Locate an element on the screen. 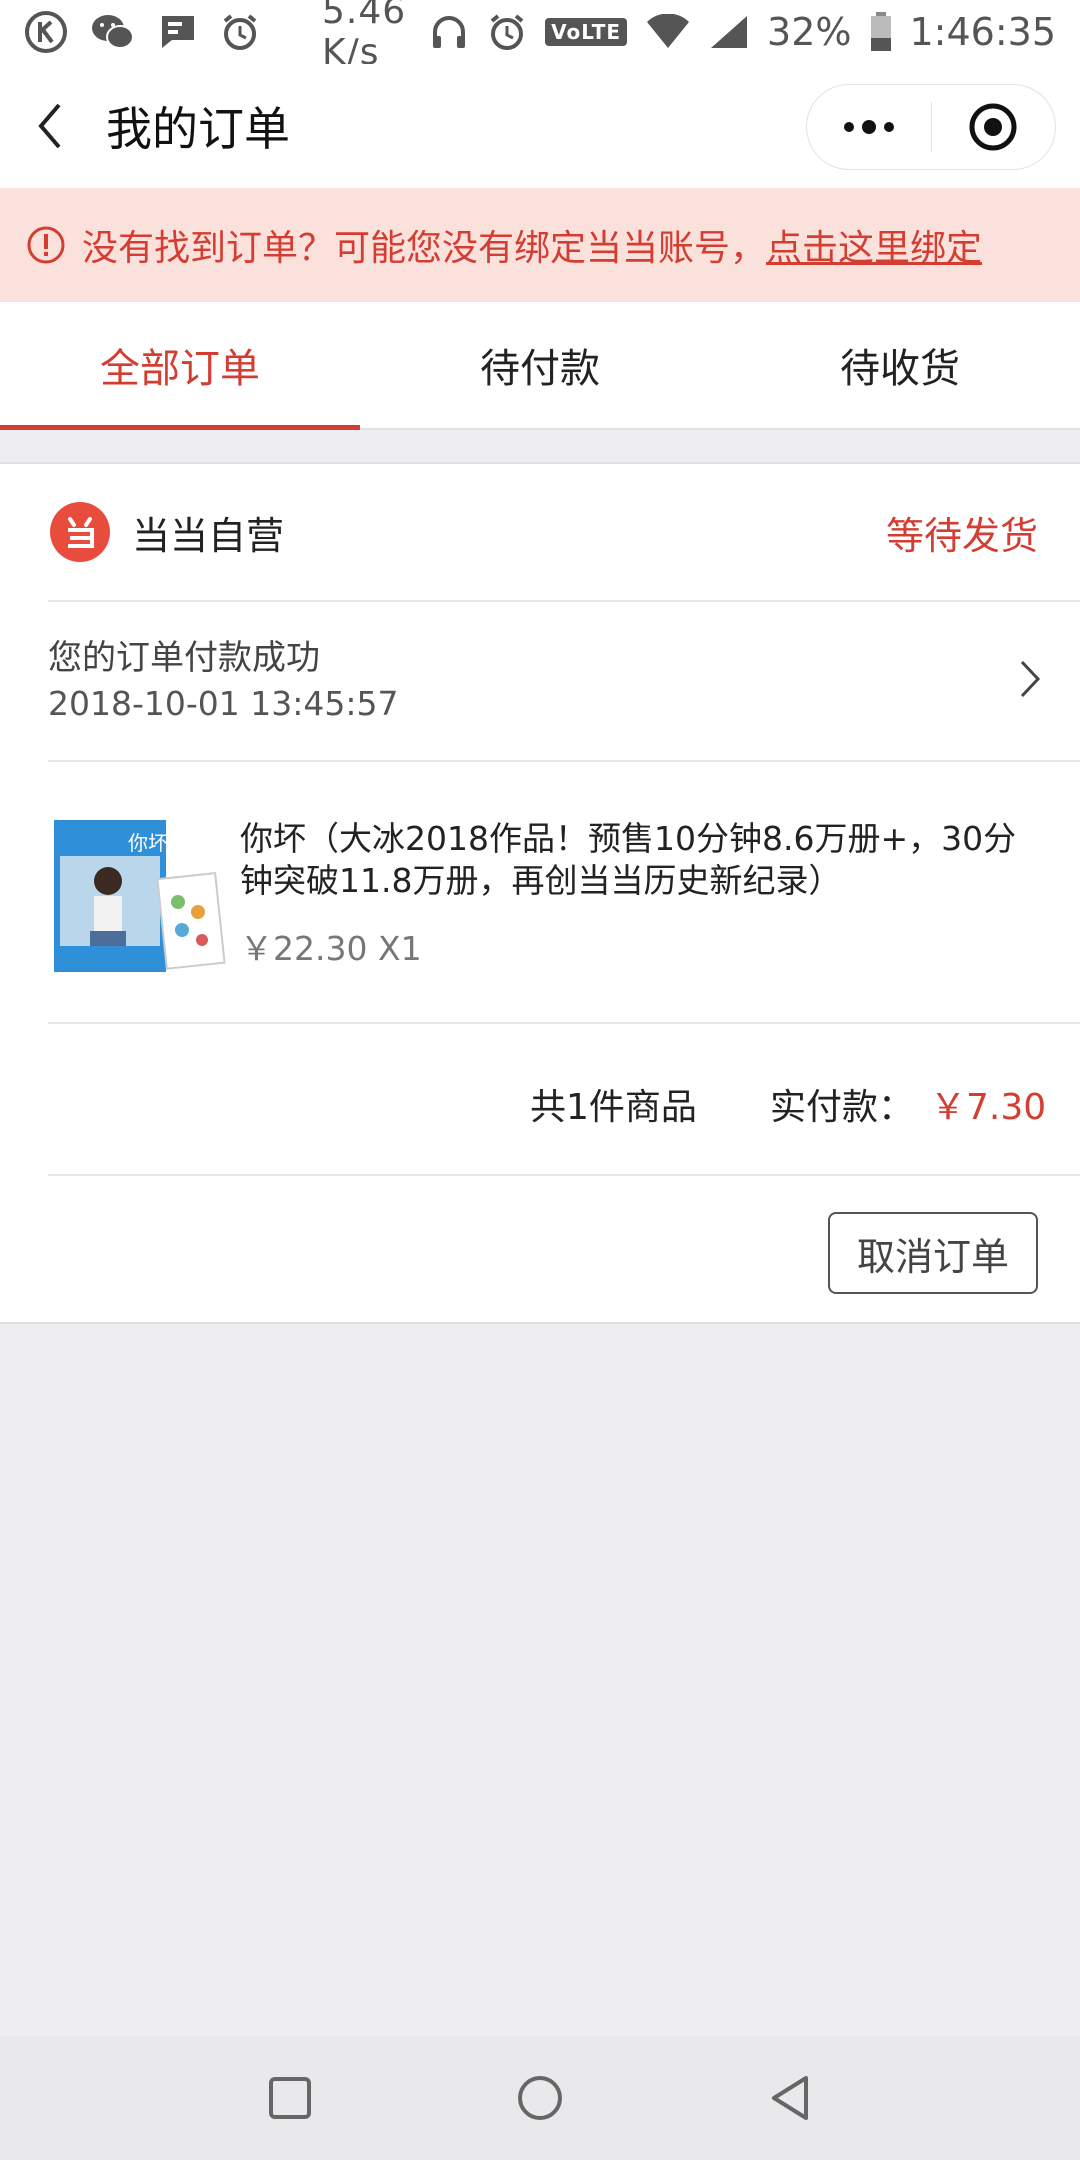 This screenshot has width=1080, height=2160. bind-account-notice: 没有找到订单？可能您没有绑定当当账号， 点击这里绑定 is located at coordinates (540, 245).